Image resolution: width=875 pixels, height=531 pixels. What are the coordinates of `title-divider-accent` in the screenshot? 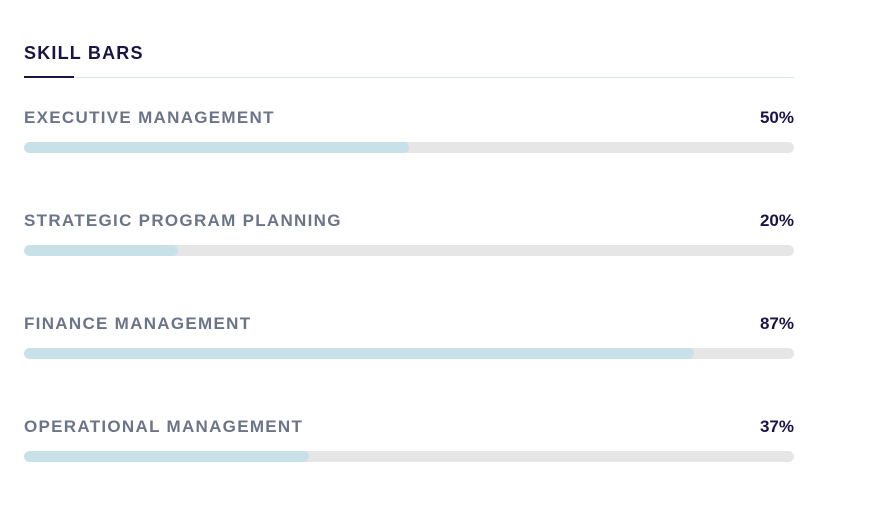 It's located at (49, 77).